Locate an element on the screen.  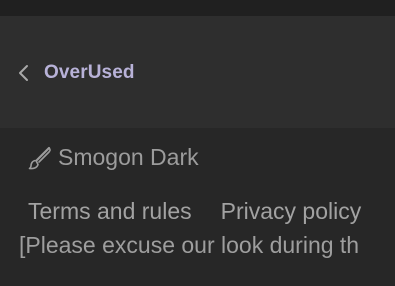
privacy-policy-link: Privacy policy is located at coordinates (291, 211).